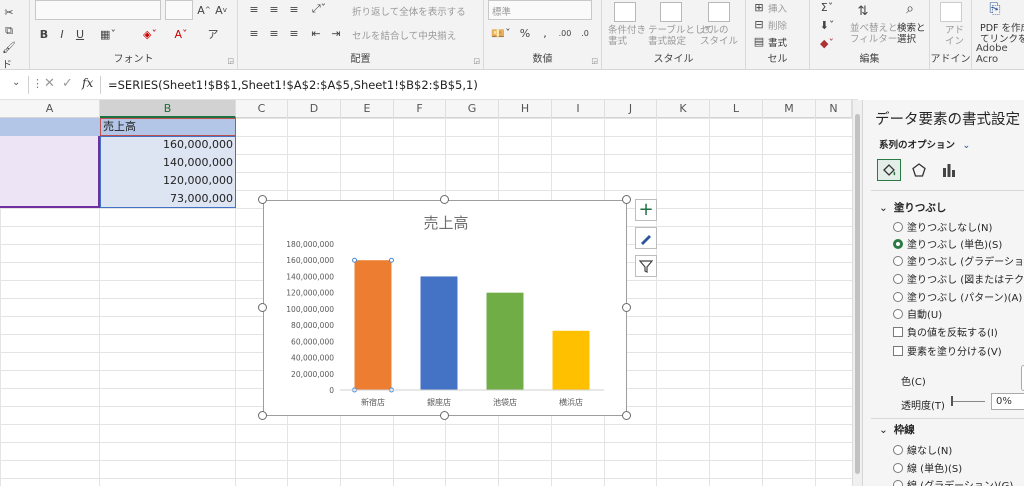 The height and width of the screenshot is (486, 1024). I want to click on number-launcher-icon: ◲, so click(594, 61).